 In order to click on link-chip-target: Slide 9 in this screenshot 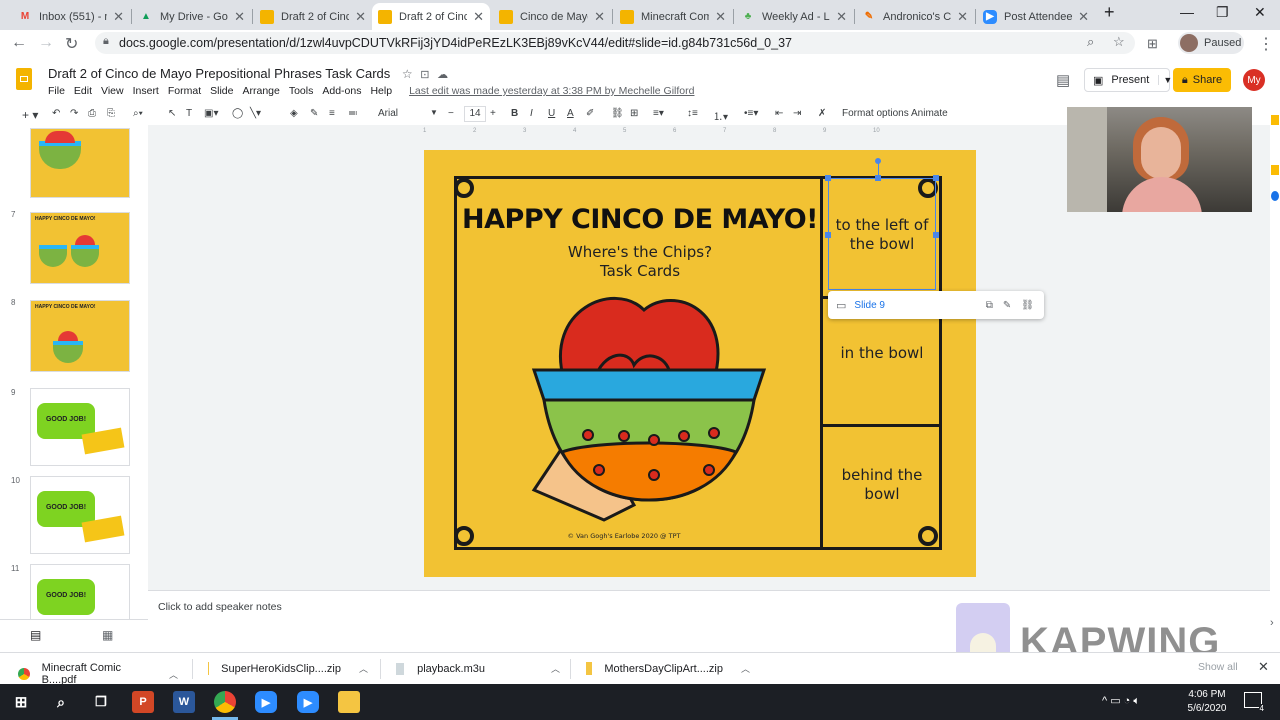, I will do `click(919, 305)`.